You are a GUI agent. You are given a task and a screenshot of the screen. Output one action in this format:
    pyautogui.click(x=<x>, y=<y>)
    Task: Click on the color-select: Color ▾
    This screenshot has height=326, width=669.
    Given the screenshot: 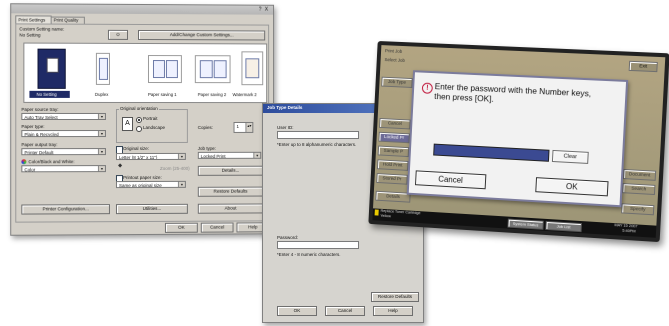 What is the action you would take?
    pyautogui.click(x=63, y=169)
    